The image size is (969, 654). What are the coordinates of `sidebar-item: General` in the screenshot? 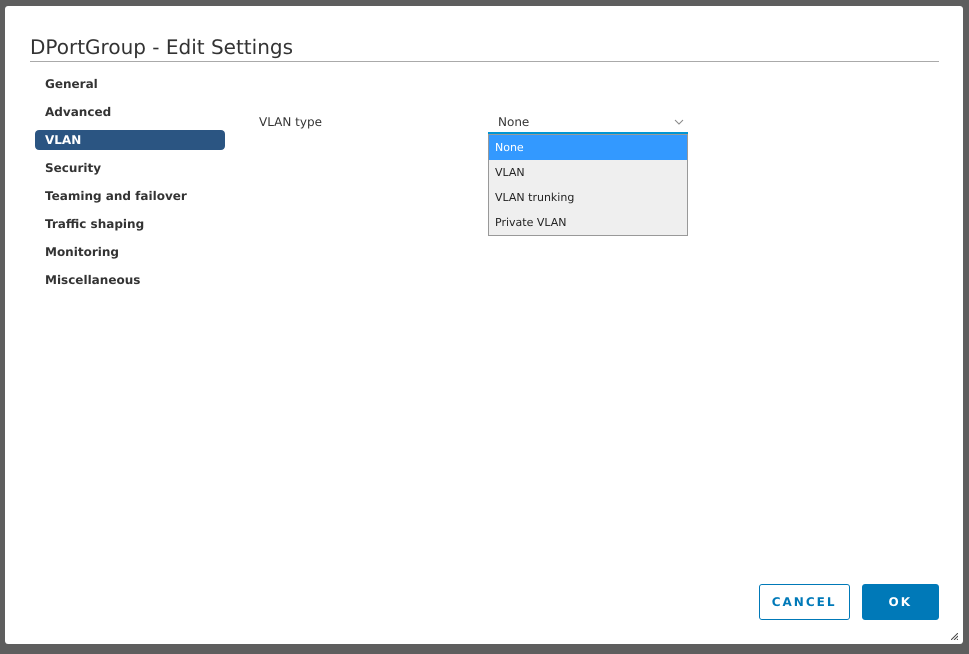 It's located at (130, 84).